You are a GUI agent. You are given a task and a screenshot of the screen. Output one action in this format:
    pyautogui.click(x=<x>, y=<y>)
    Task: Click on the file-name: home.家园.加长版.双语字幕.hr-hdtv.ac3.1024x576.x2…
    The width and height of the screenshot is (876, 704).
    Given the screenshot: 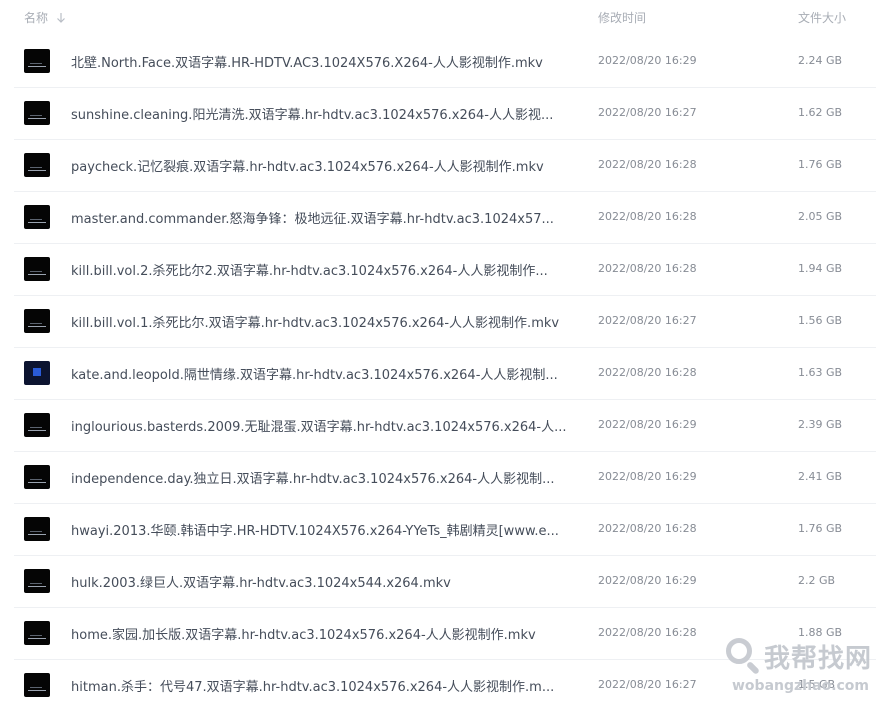 What is the action you would take?
    pyautogui.click(x=321, y=633)
    